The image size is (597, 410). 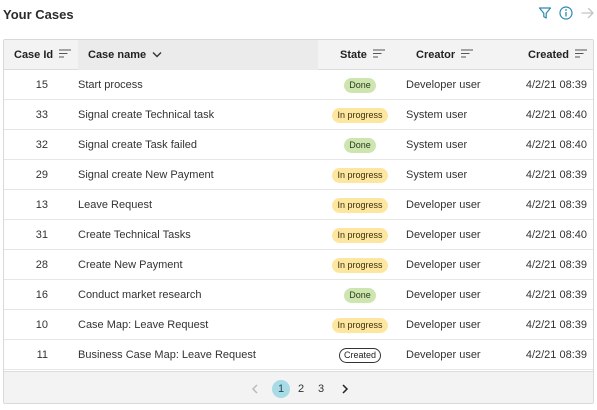 What do you see at coordinates (157, 55) in the screenshot?
I see `chevron-down-icon` at bounding box center [157, 55].